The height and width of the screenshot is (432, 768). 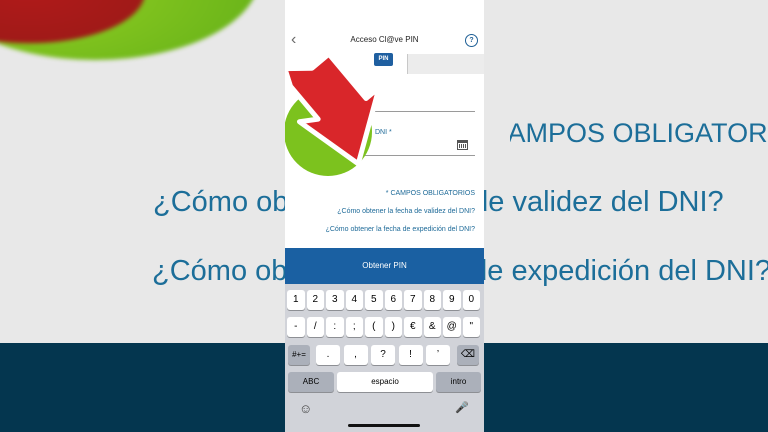 I want to click on key-symbol-3: ;, so click(x=354, y=327).